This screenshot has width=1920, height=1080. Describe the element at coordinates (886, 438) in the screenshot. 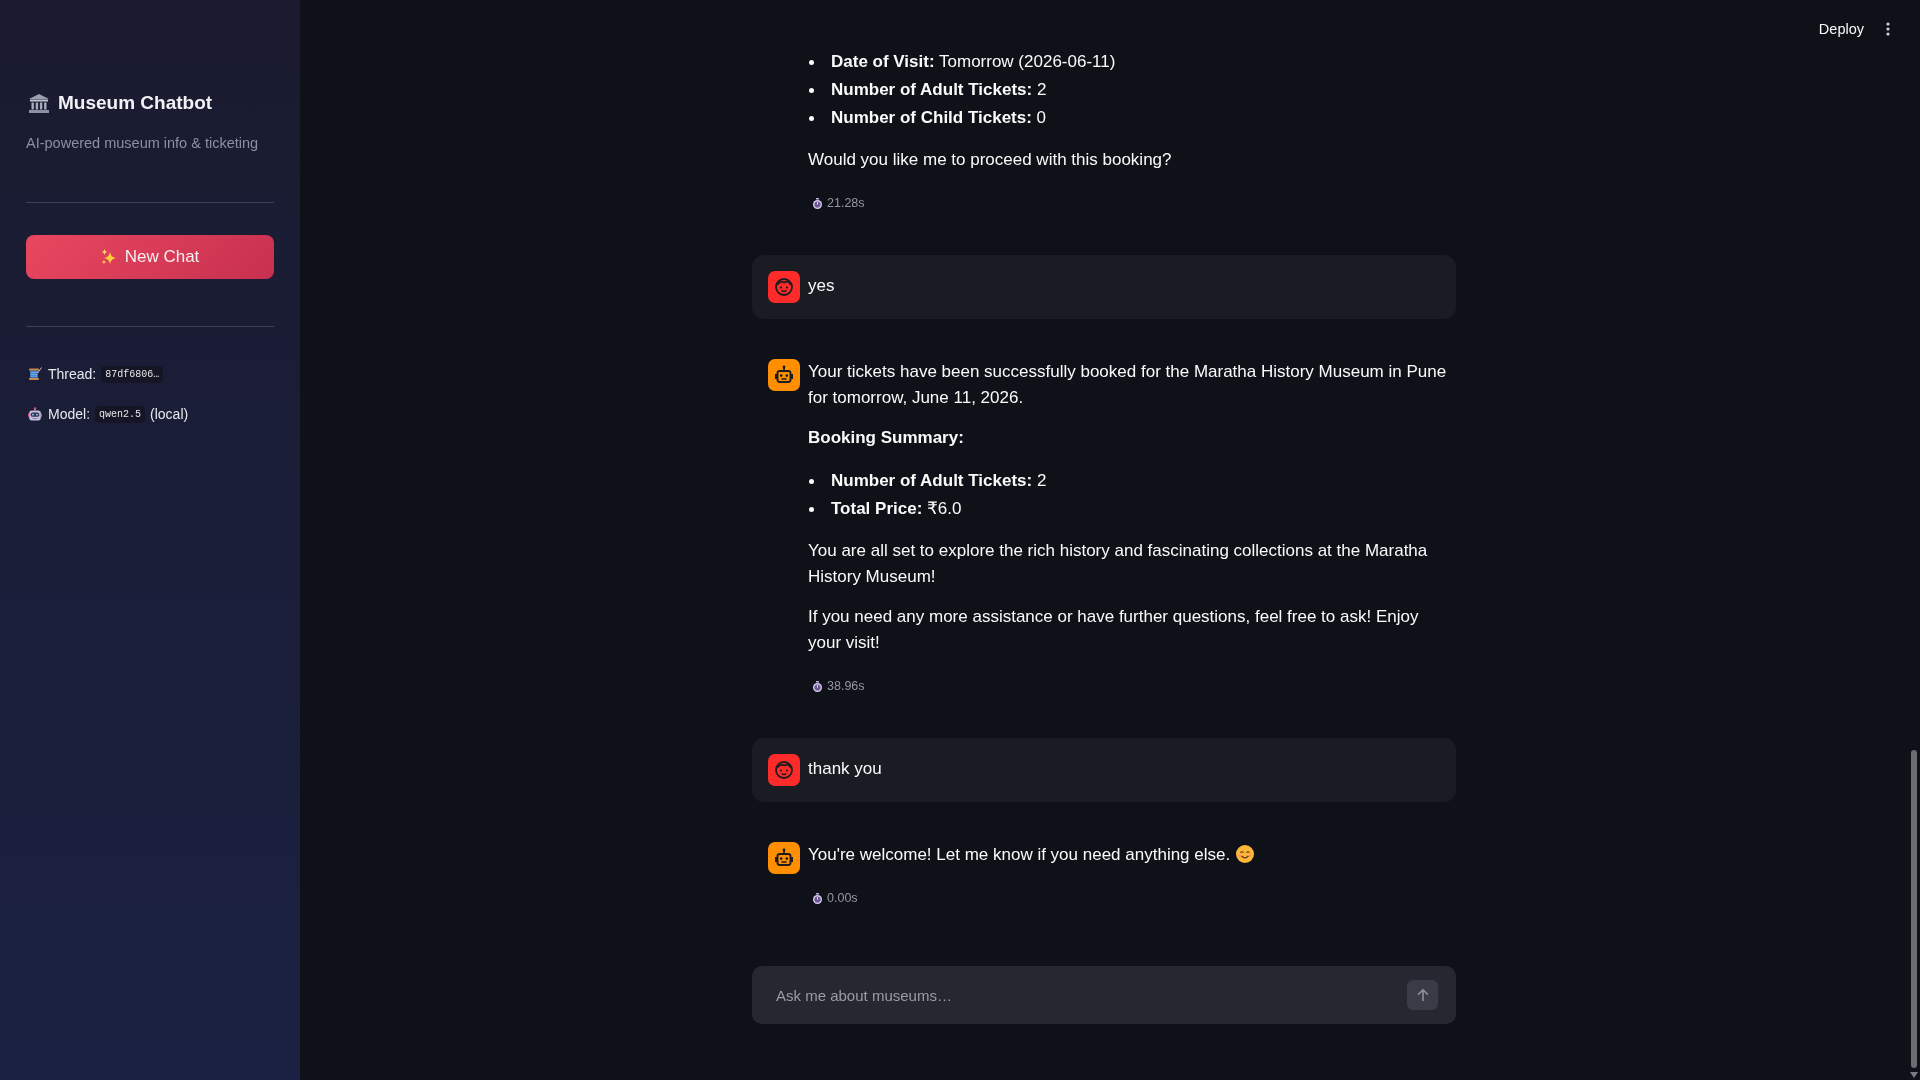

I see `message-heading: Booking Summary:` at that location.